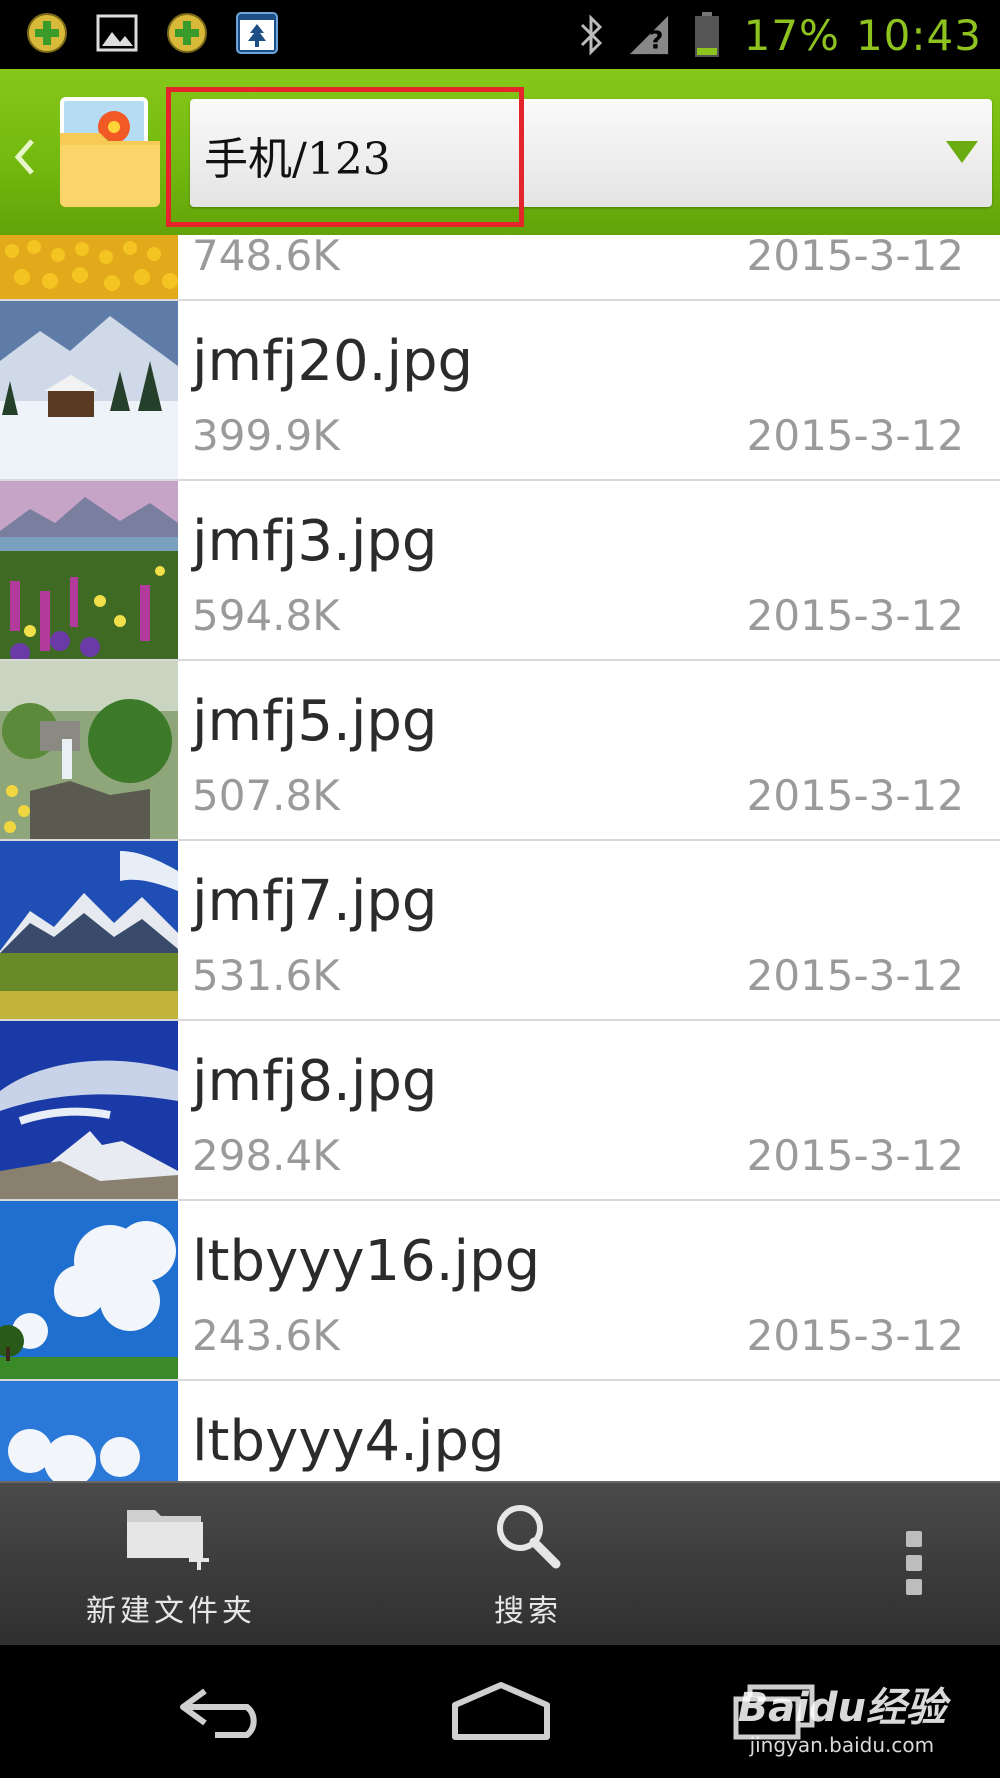 The height and width of the screenshot is (1778, 1000). Describe the element at coordinates (841, 1708) in the screenshot. I see `watermark-main: Baidu经验` at that location.